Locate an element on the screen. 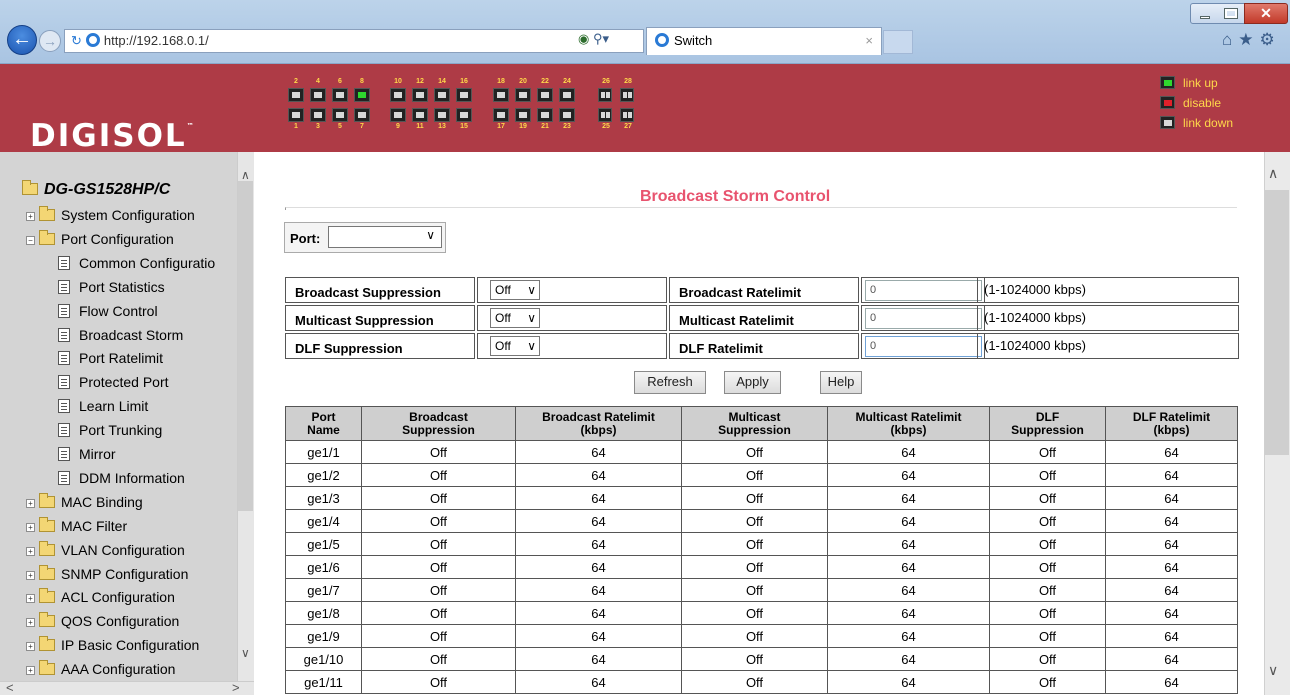 Image resolution: width=1290 pixels, height=695 pixels. sidebar-item-mirror: Mirror is located at coordinates (87, 457).